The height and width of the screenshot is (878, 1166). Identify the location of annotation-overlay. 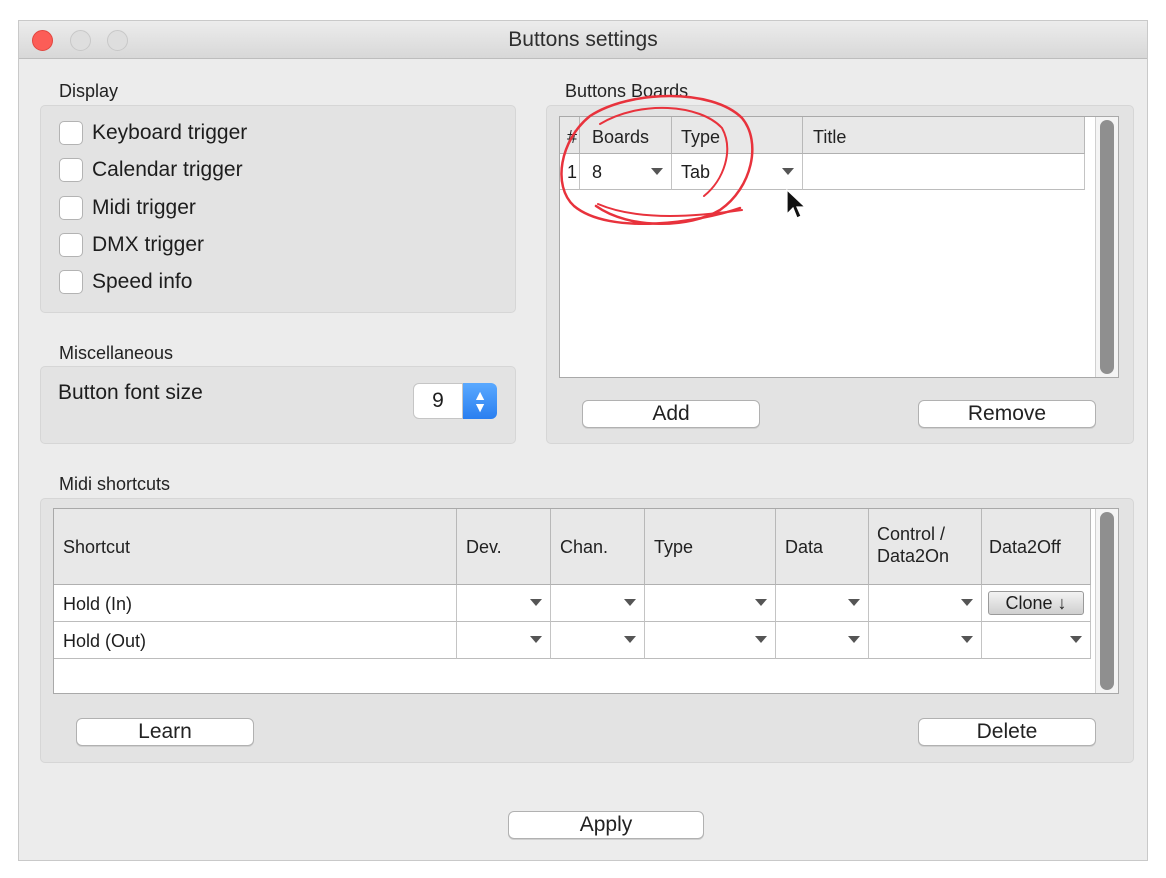
(683, 160).